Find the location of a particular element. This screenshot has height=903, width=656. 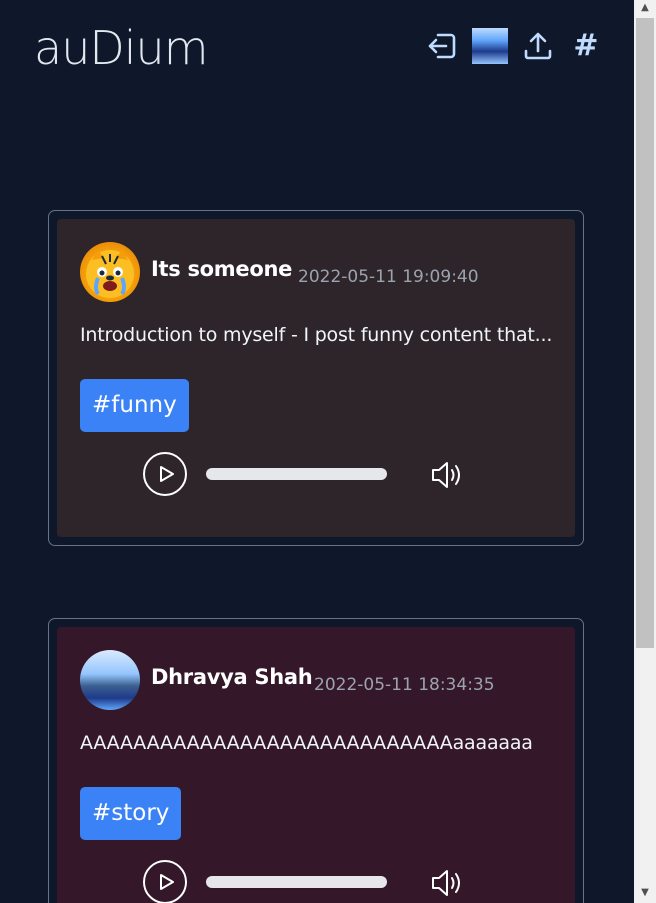

post-username: Dhravya Shah is located at coordinates (232, 677).